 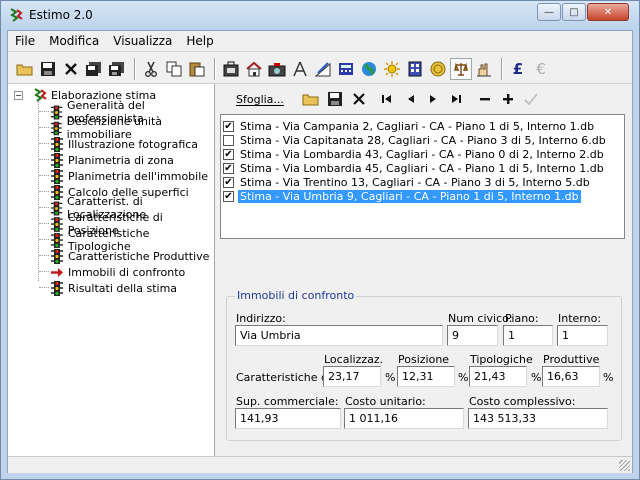 What do you see at coordinates (541, 69) in the screenshot?
I see `euro-button: €` at bounding box center [541, 69].